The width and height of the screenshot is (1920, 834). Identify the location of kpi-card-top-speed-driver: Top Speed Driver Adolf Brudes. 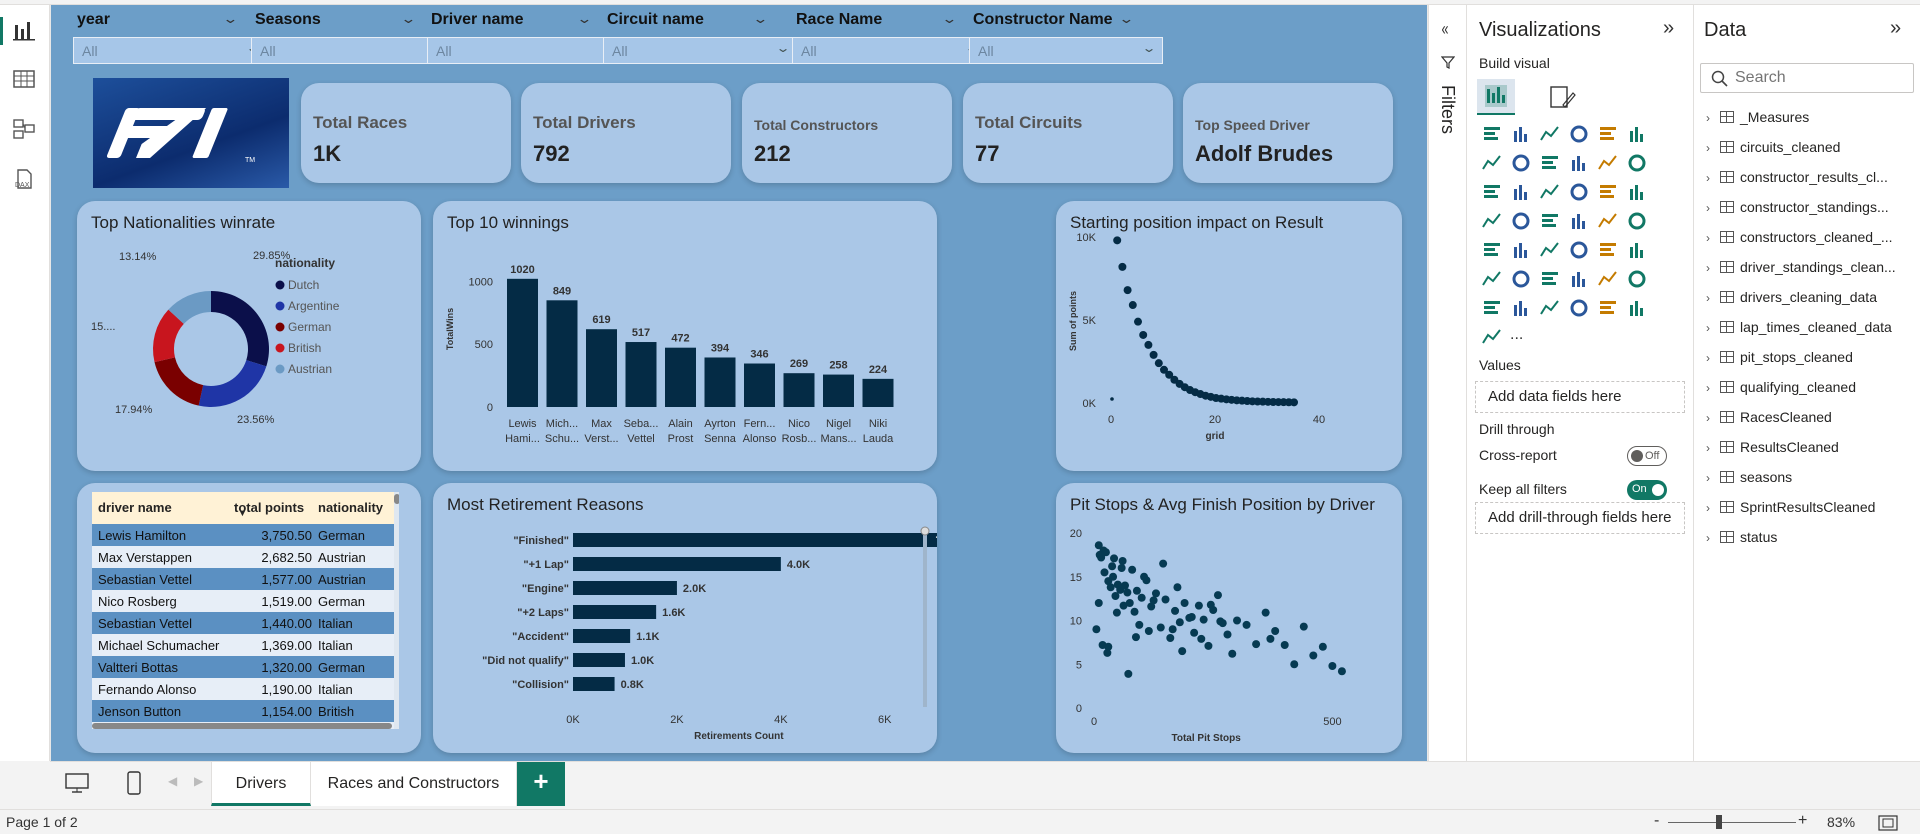
(1288, 133).